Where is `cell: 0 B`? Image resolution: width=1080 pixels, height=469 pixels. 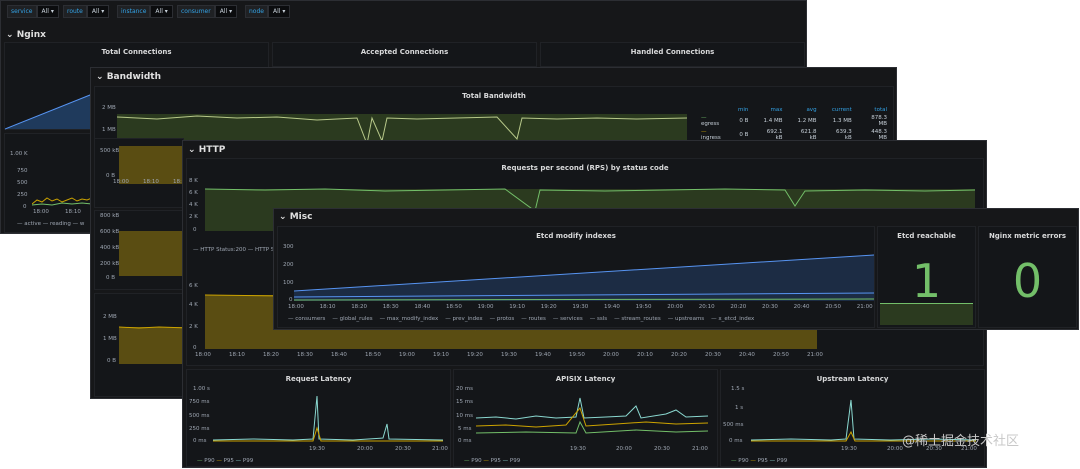
cell: 0 B is located at coordinates (744, 121).